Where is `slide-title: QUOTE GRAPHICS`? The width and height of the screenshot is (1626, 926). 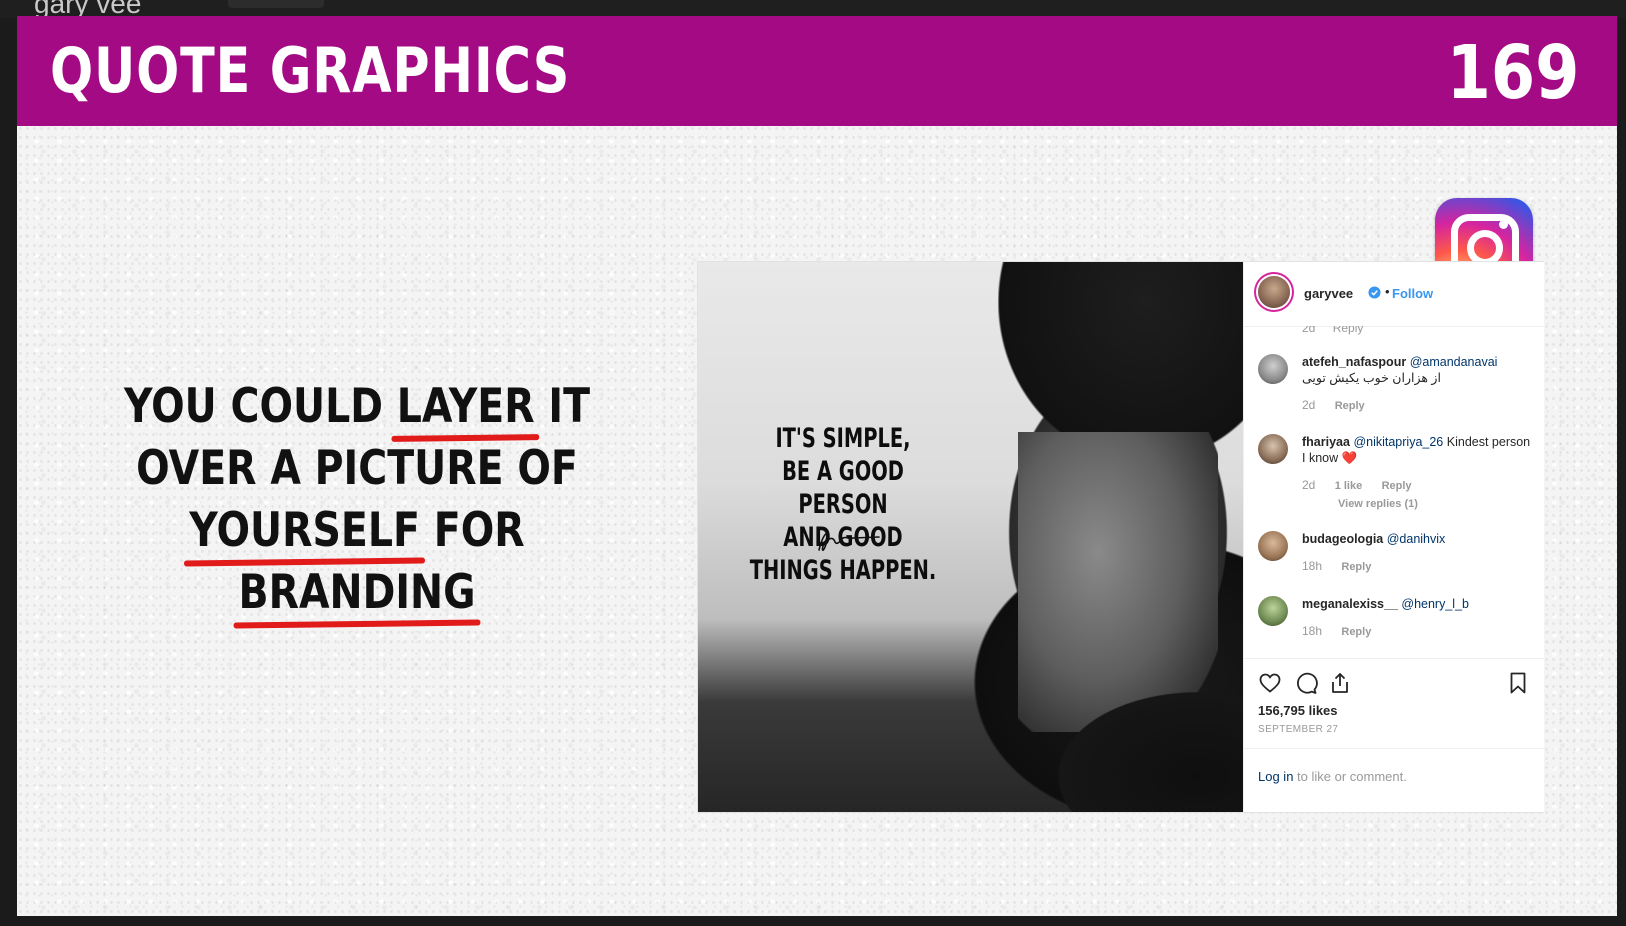 slide-title: QUOTE GRAPHICS is located at coordinates (310, 70).